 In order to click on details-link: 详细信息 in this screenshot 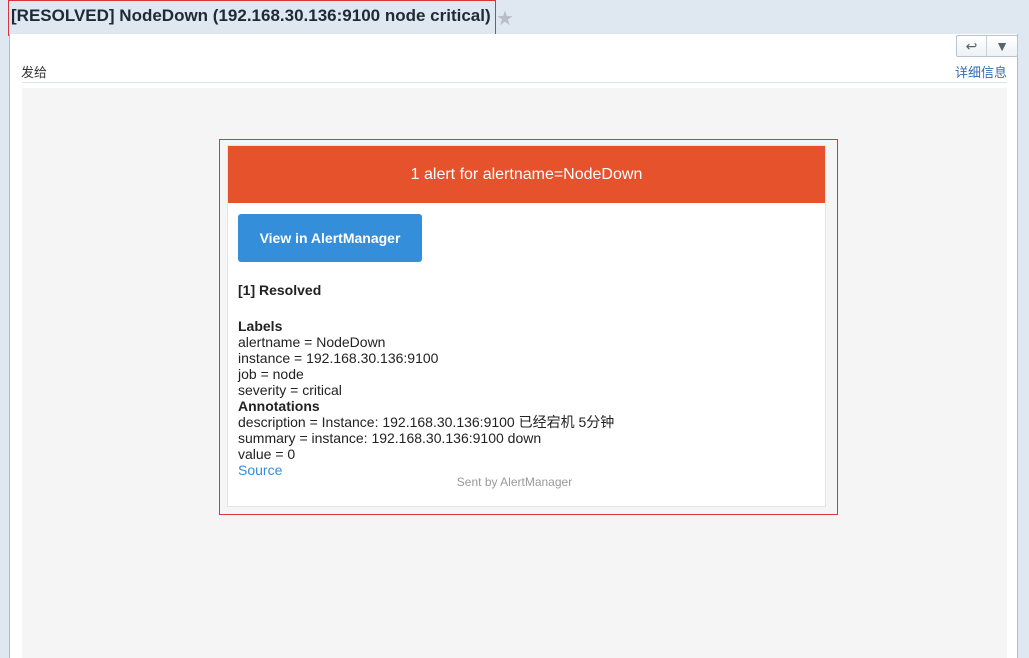, I will do `click(981, 71)`.